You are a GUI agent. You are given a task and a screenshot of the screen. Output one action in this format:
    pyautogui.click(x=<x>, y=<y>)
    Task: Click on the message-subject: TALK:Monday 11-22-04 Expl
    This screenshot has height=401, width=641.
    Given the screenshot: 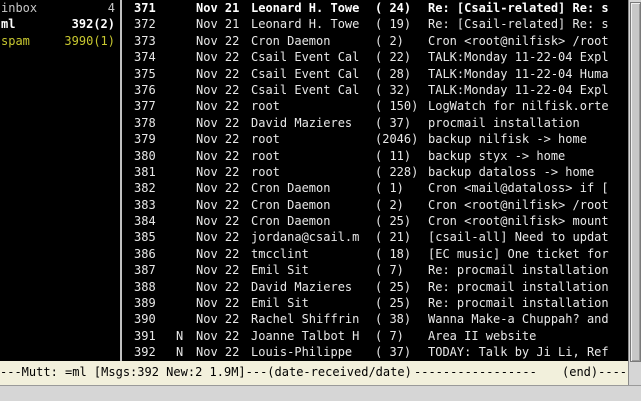 What is the action you would take?
    pyautogui.click(x=518, y=89)
    